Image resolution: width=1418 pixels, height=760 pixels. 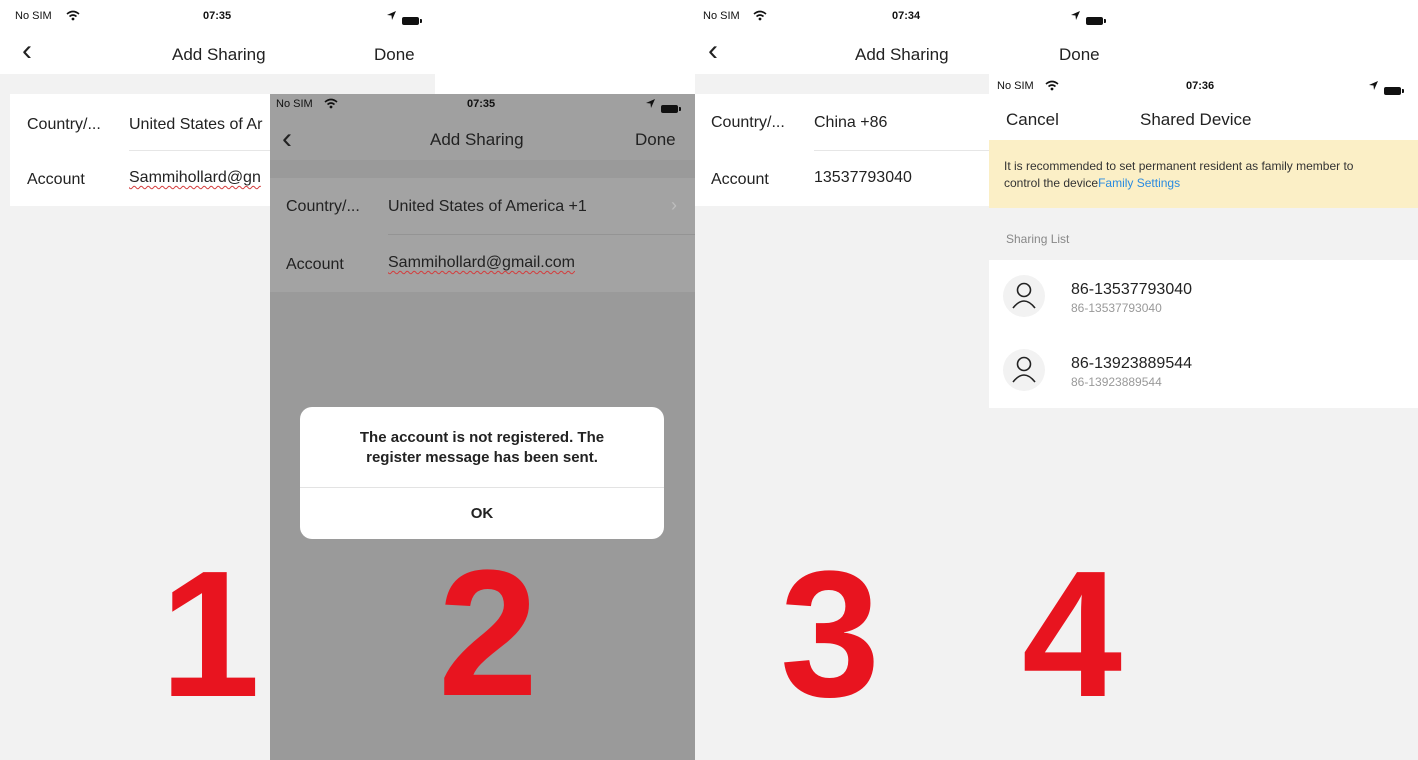 What do you see at coordinates (1032, 120) in the screenshot?
I see `cancel-button: Cancel` at bounding box center [1032, 120].